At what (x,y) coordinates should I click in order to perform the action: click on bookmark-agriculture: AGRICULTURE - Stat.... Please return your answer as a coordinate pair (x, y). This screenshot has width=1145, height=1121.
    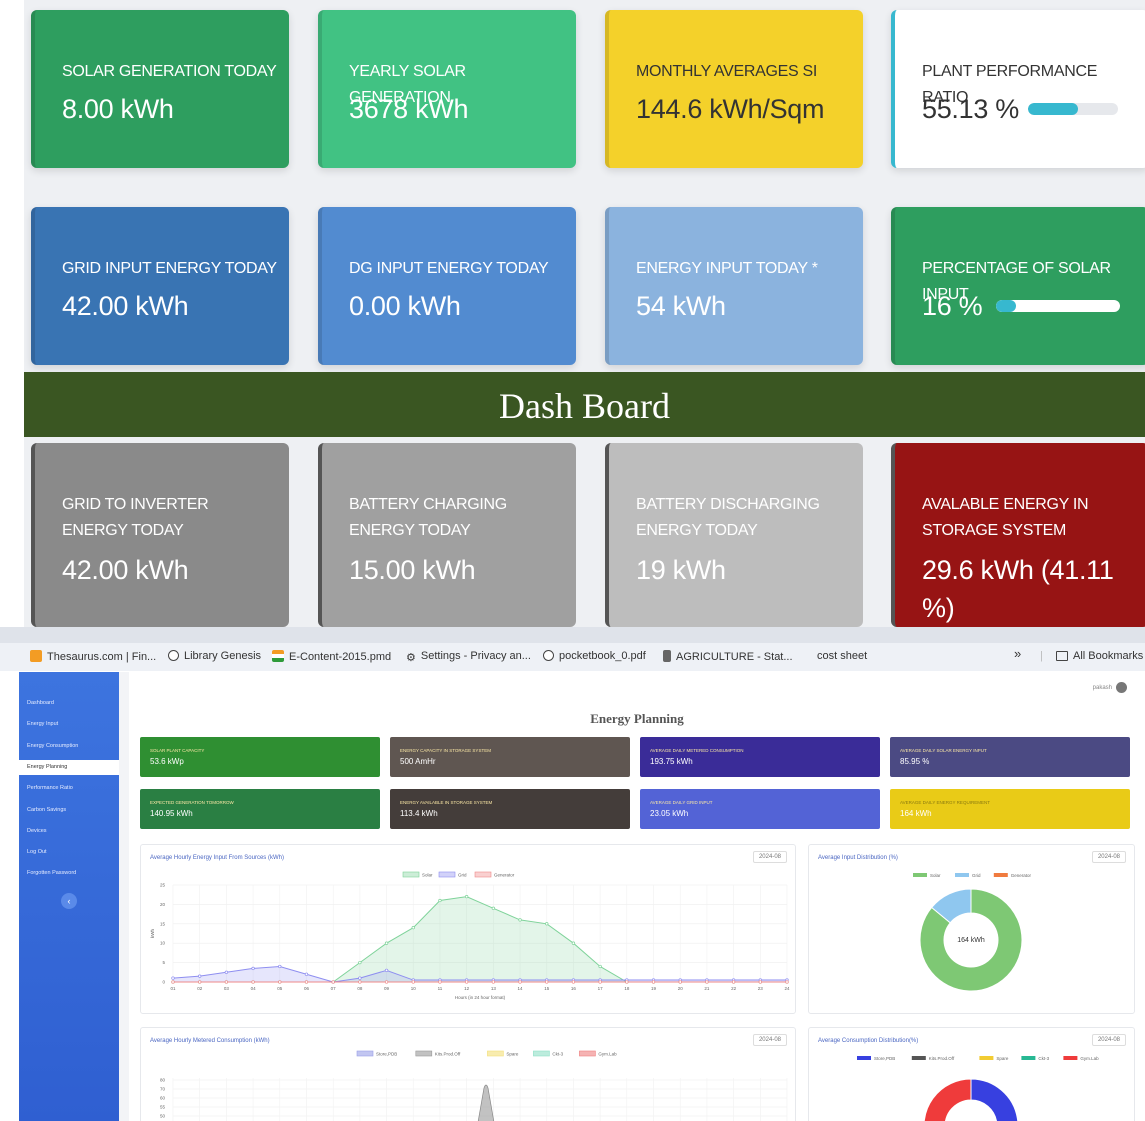
    Looking at the image, I should click on (728, 656).